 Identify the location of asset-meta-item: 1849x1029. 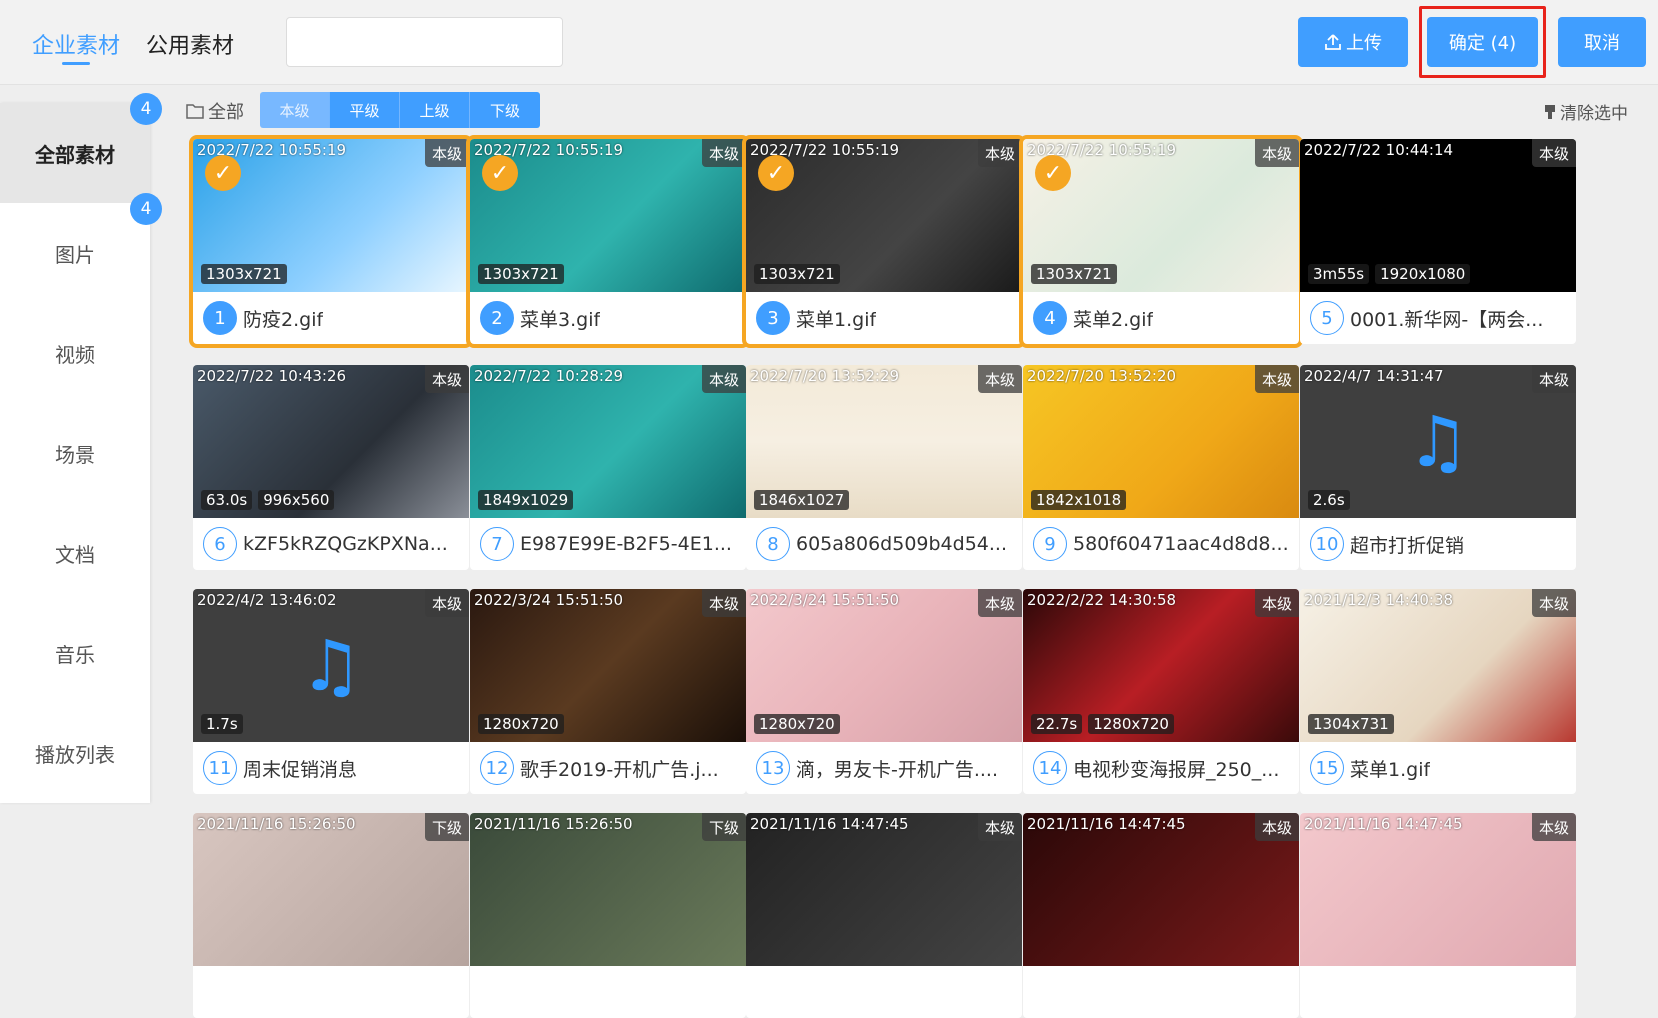
(526, 500).